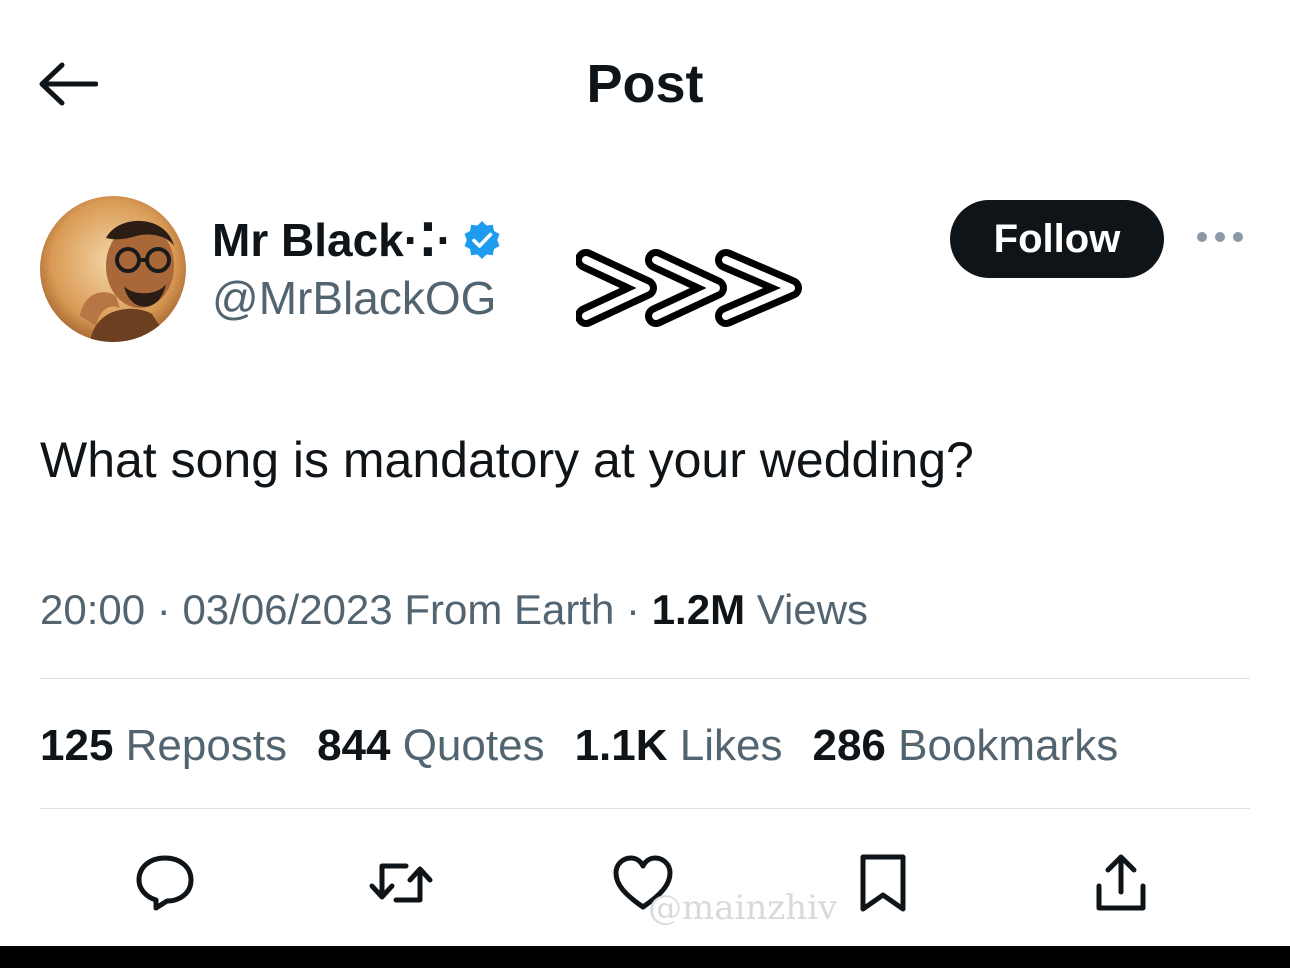 The height and width of the screenshot is (968, 1290). I want to click on stat-count: 125, so click(77, 745).